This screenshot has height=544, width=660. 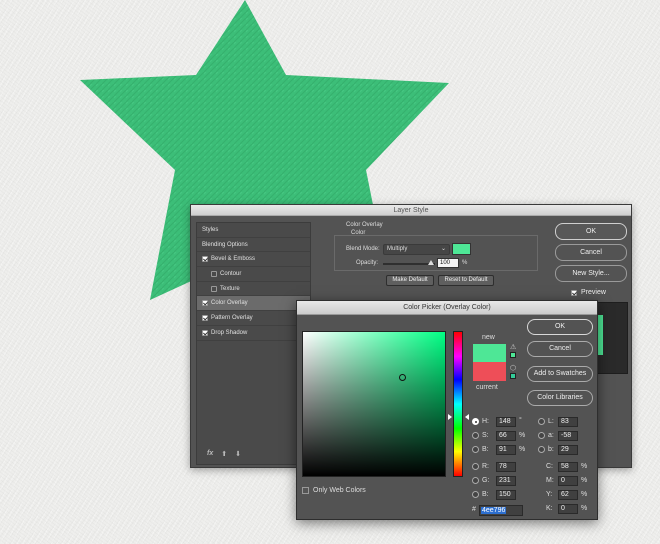 What do you see at coordinates (238, 454) in the screenshot?
I see `move-down-icon: ⬇` at bounding box center [238, 454].